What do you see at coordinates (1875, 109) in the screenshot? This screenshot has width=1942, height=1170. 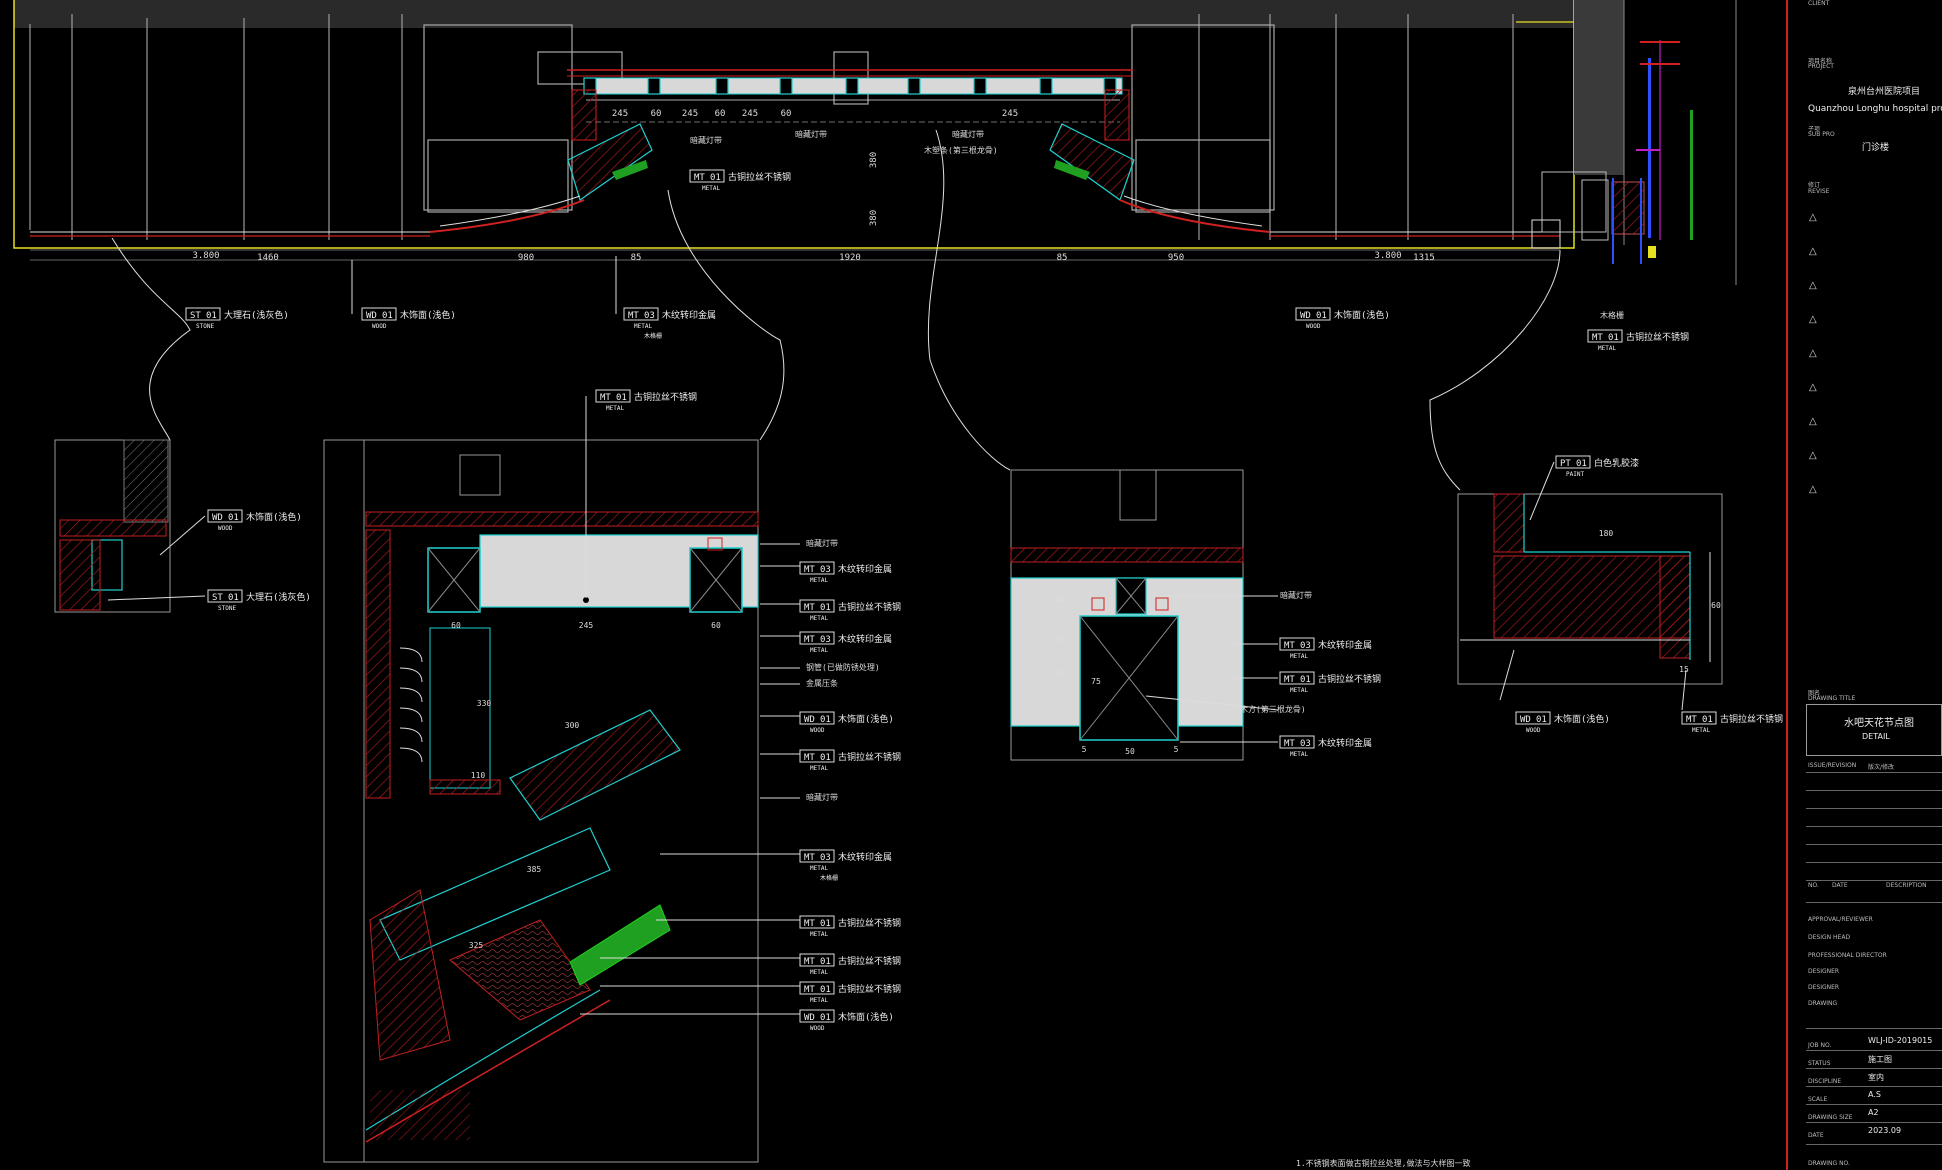 I see `project-name-en: Quanzhou Longhu hospital project` at bounding box center [1875, 109].